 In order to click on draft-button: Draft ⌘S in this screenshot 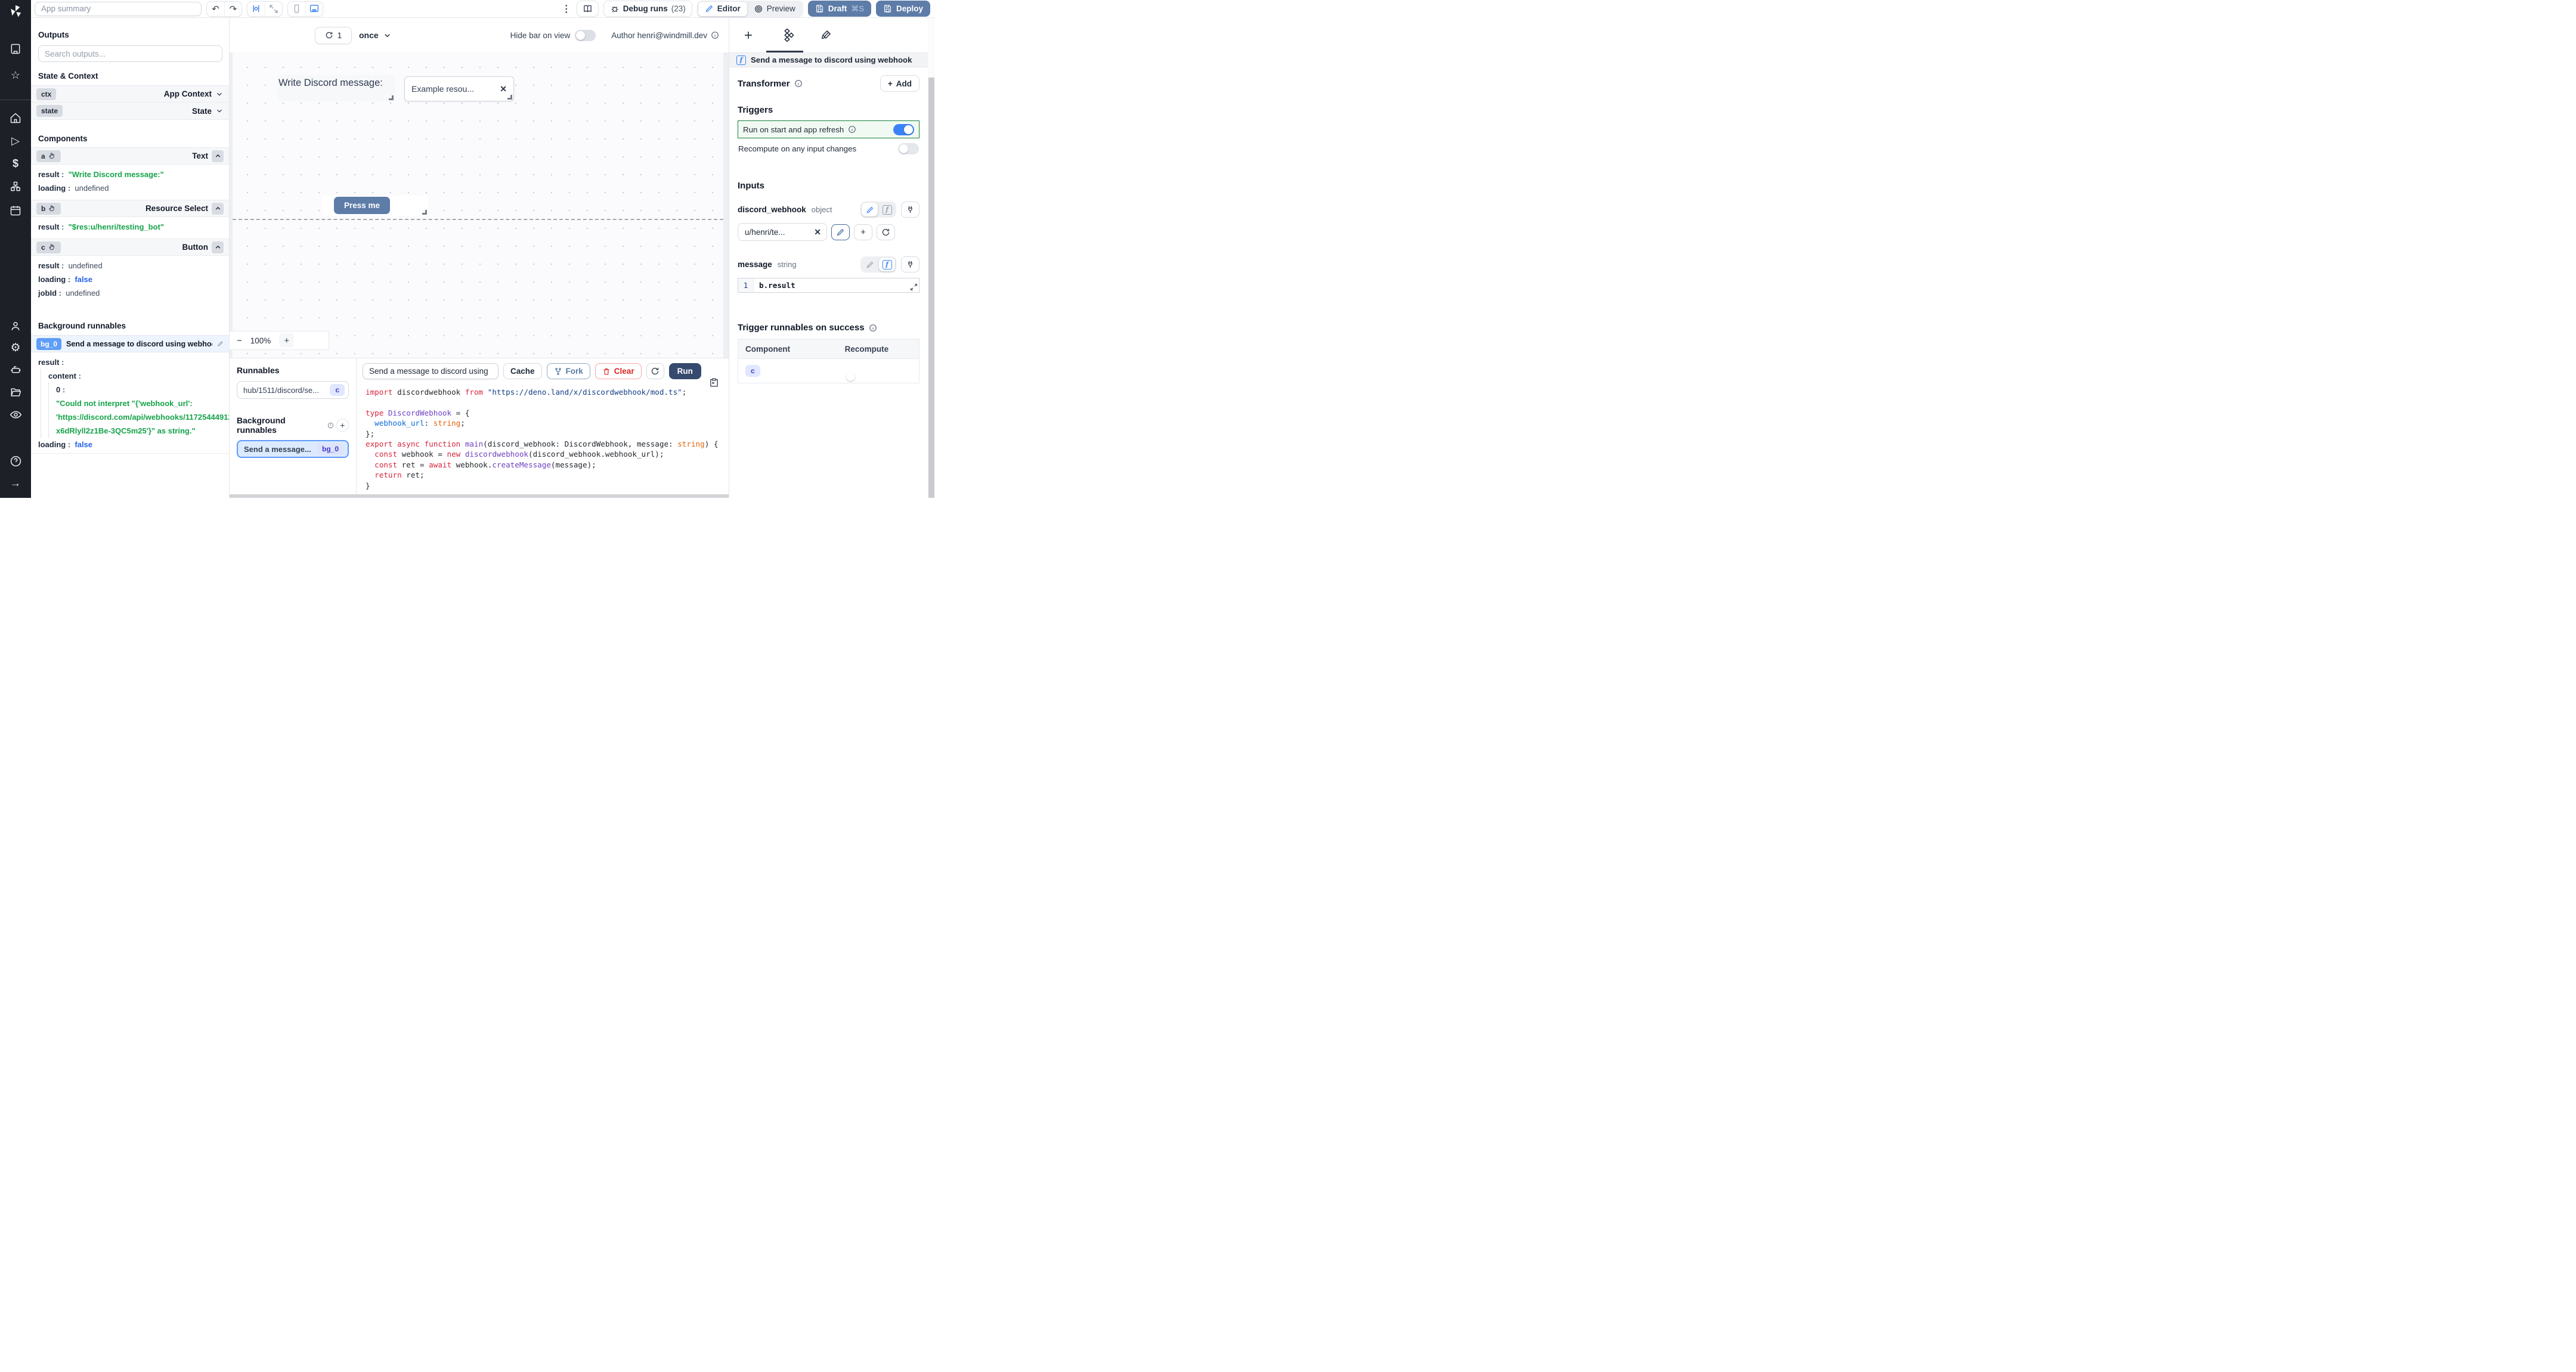, I will do `click(839, 9)`.